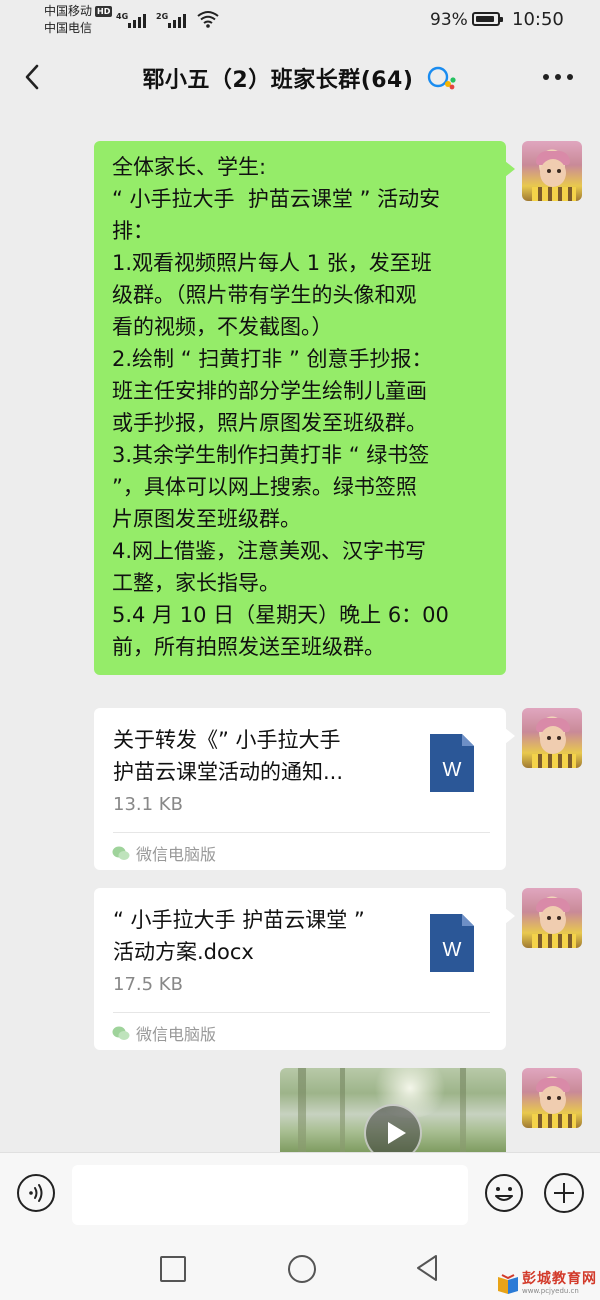  What do you see at coordinates (264, 487) in the screenshot?
I see `notice-line: ”，具体可以网上搜索。绿书签照` at bounding box center [264, 487].